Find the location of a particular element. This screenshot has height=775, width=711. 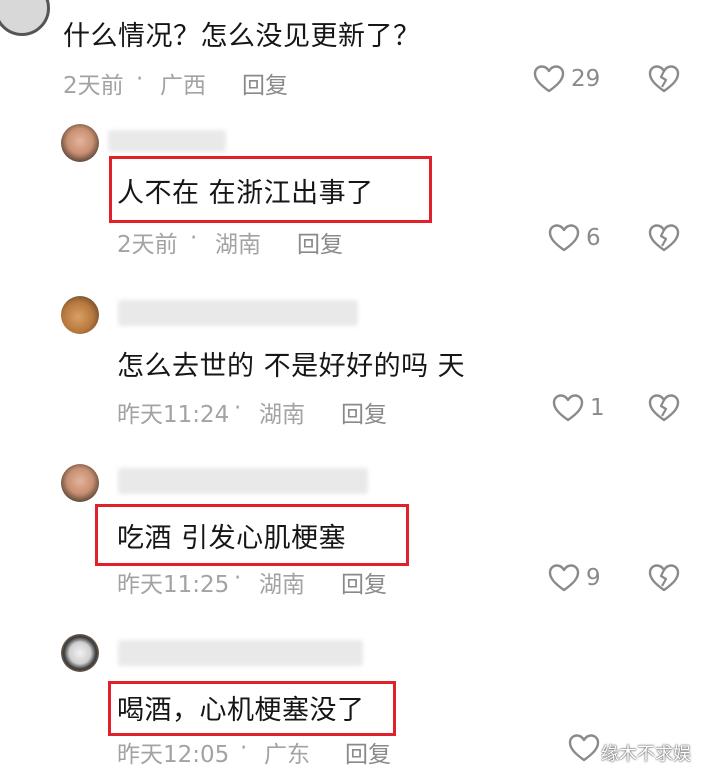

comment-text: 怎么去世的 不是好好的吗 天 is located at coordinates (291, 366).